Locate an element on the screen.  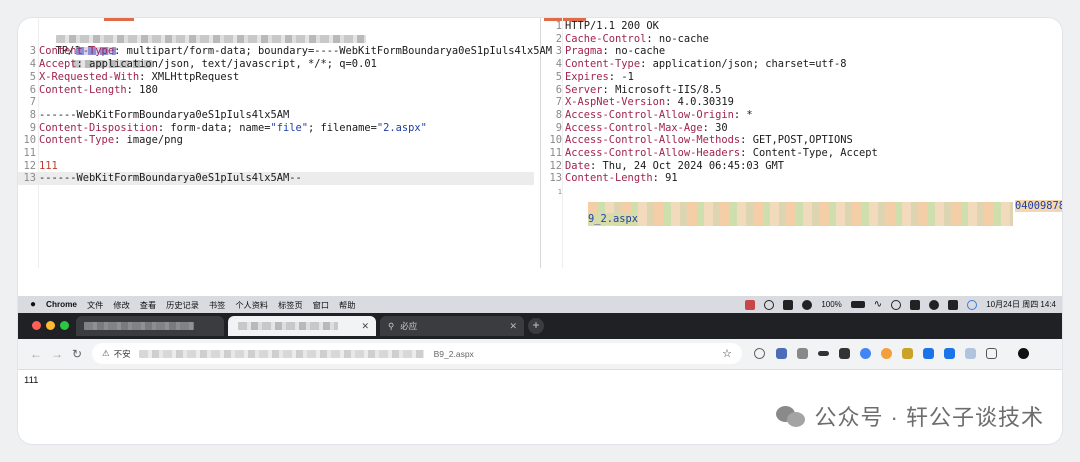
search-icon: ⚲ is located at coordinates (391, 325).